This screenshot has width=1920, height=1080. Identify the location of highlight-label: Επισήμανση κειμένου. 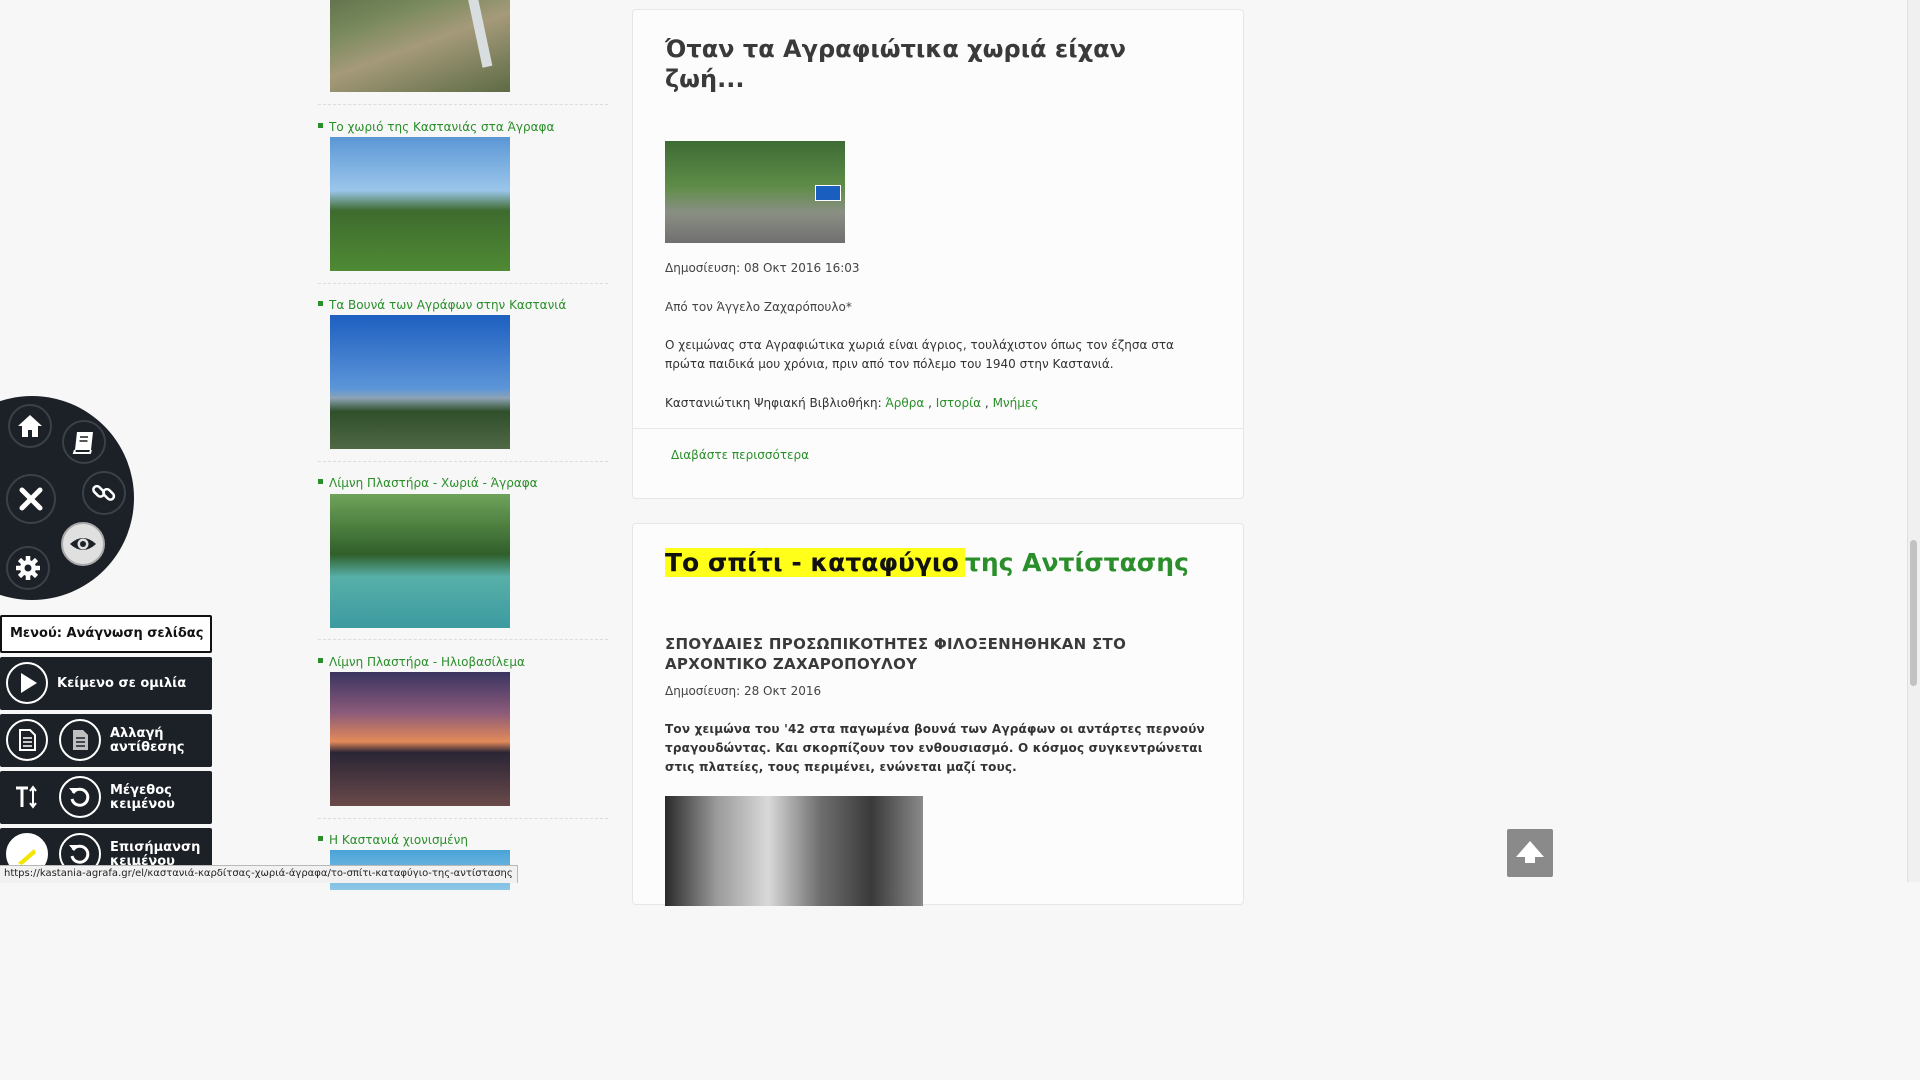
(155, 854).